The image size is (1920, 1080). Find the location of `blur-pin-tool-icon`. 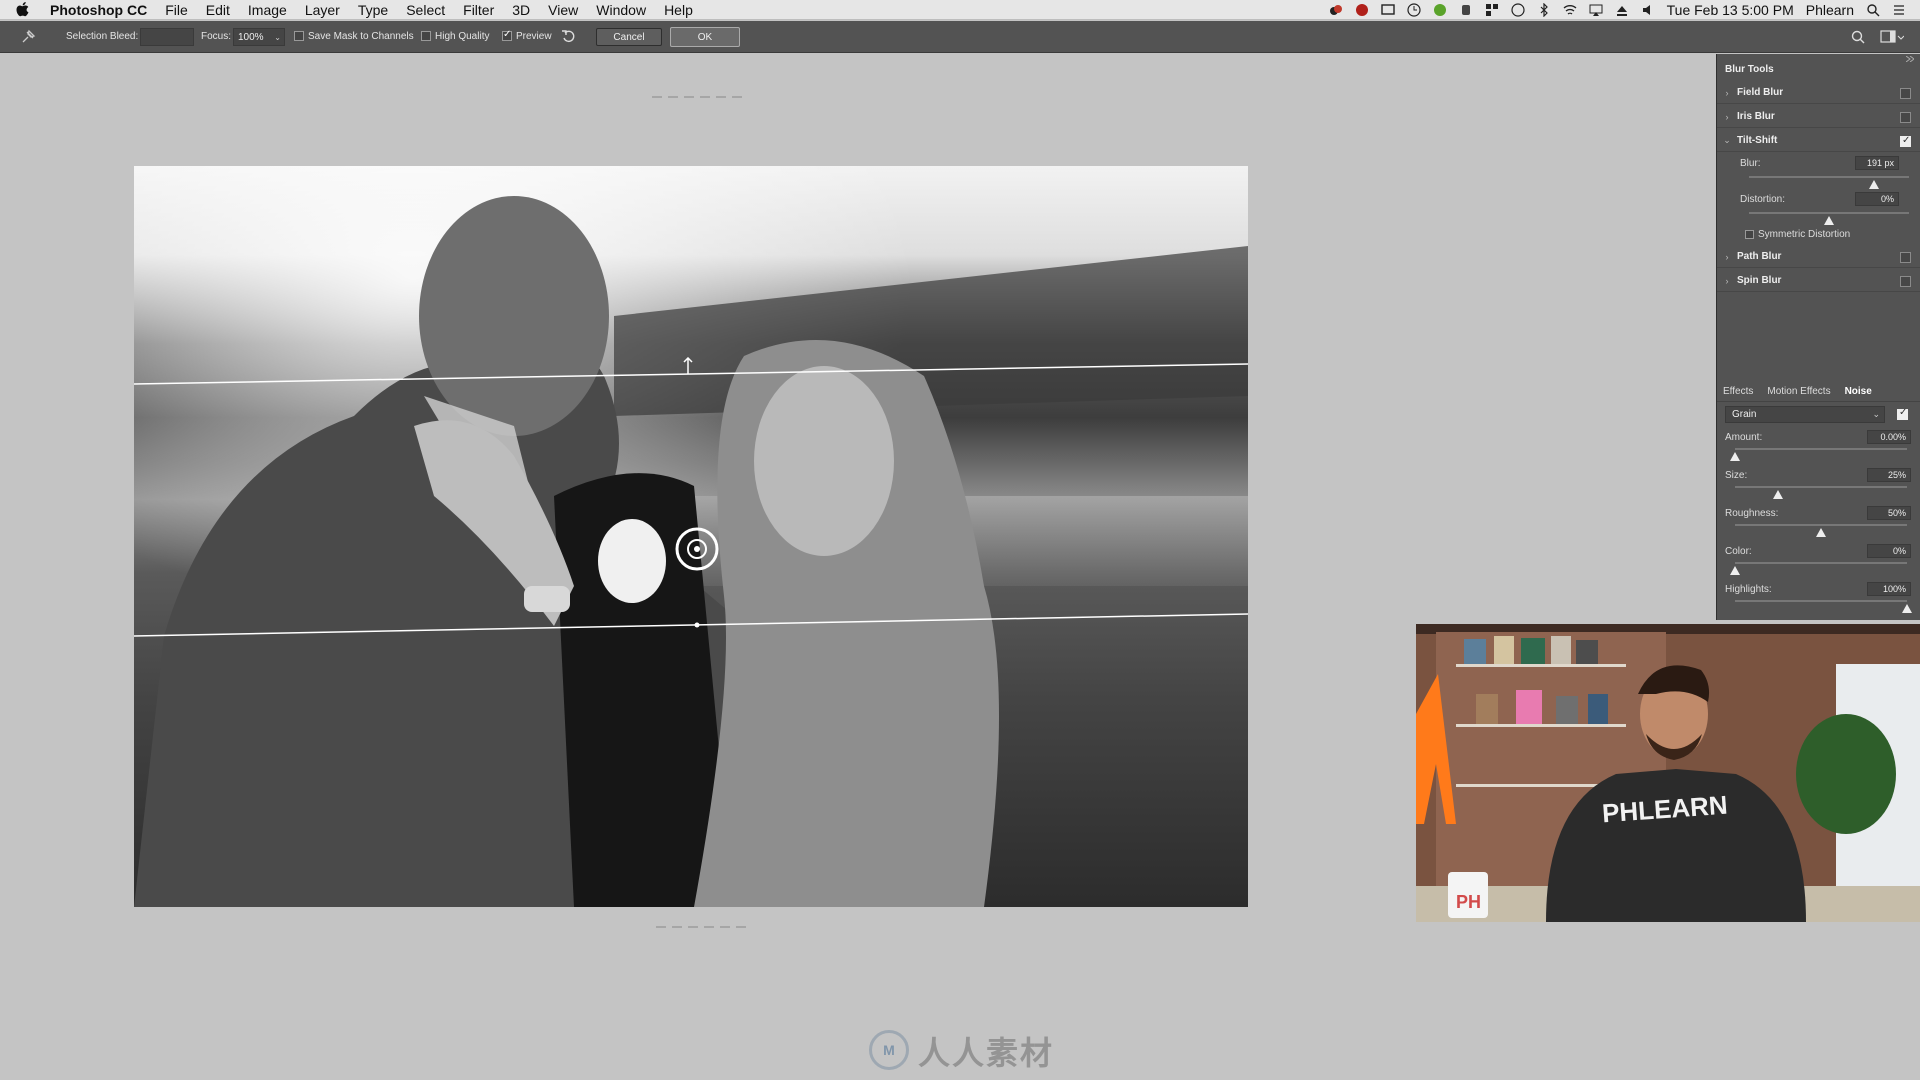

blur-pin-tool-icon is located at coordinates (28, 37).